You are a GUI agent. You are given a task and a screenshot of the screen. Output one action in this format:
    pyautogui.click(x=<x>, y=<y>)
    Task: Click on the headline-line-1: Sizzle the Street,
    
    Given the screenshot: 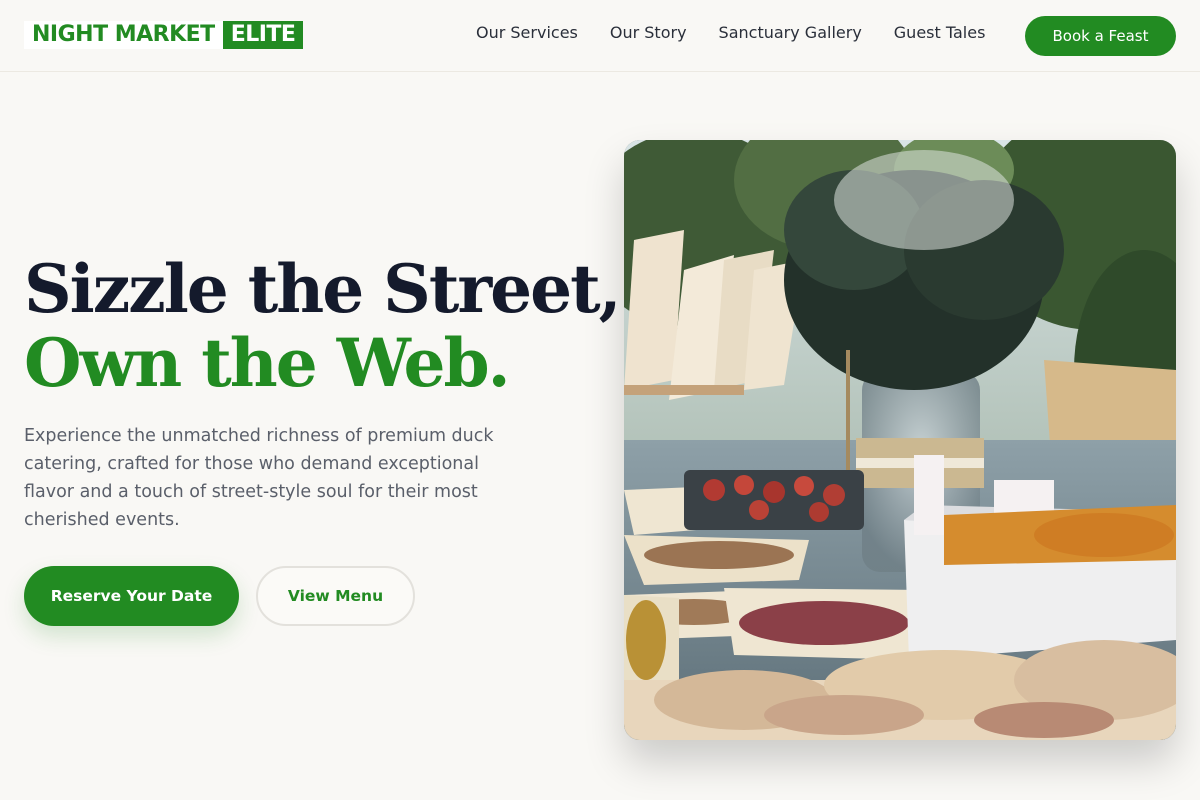 What is the action you would take?
    pyautogui.click(x=323, y=289)
    